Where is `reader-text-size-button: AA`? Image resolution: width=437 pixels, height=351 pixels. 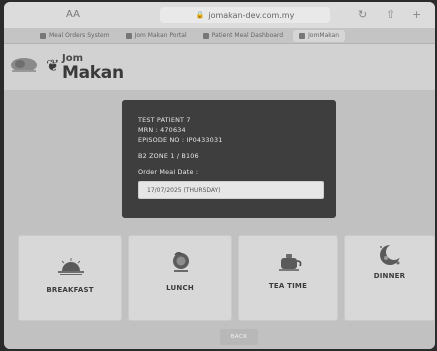
reader-text-size-button: AA is located at coordinates (73, 14).